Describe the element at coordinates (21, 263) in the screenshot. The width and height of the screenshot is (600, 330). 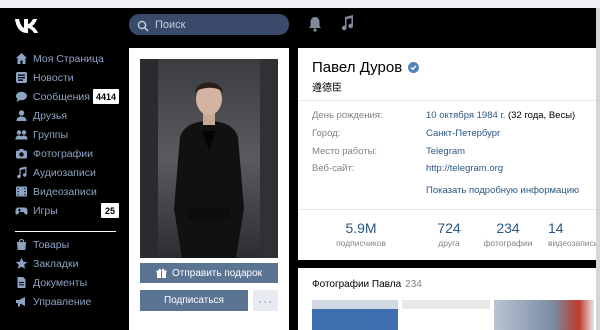
I see `star-icon` at that location.